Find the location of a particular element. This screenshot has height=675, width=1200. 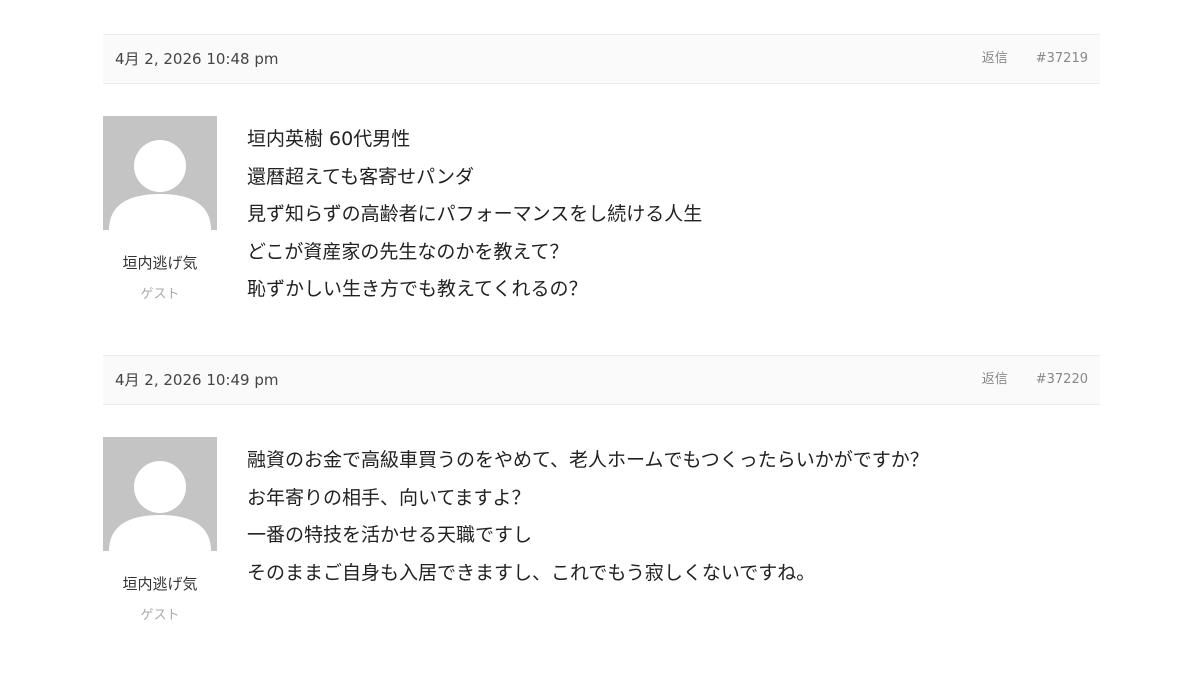

comment-line: 見ず知らずの高齢者にパフォーマンスをし続ける人生 is located at coordinates (475, 214).